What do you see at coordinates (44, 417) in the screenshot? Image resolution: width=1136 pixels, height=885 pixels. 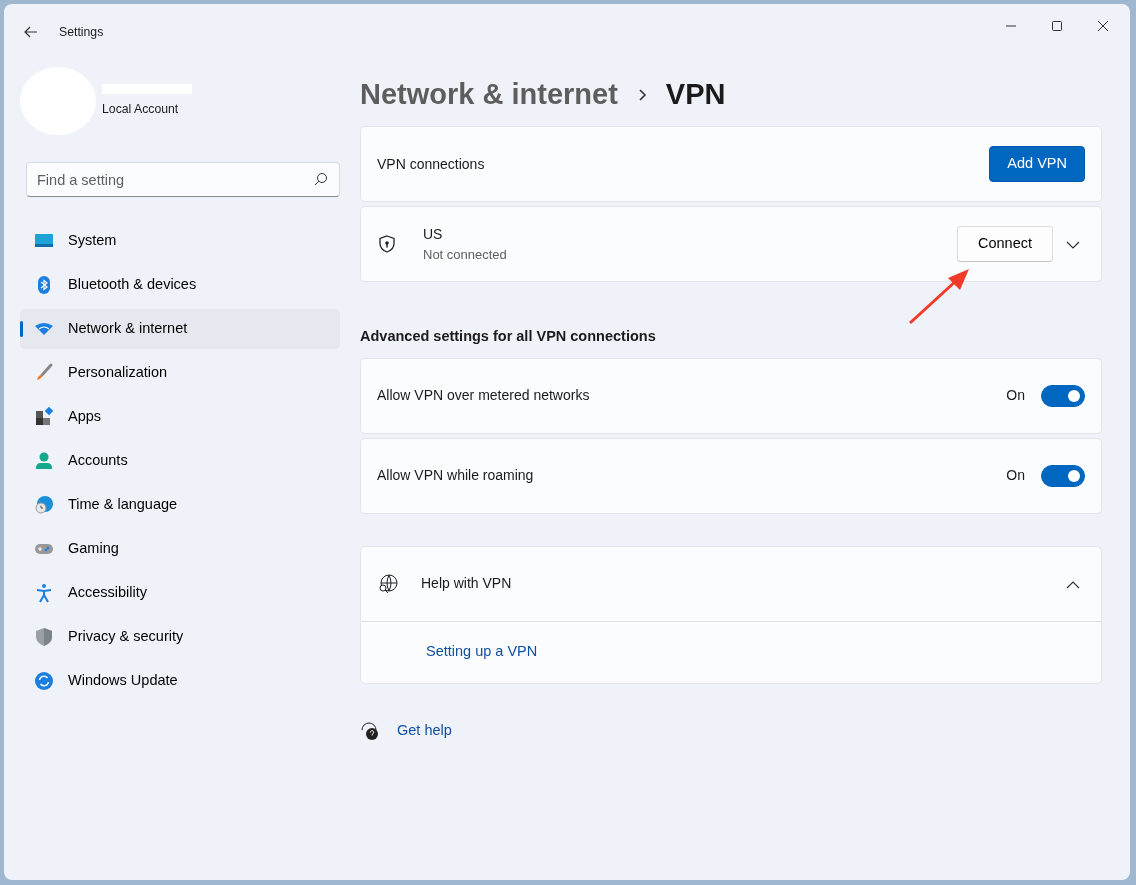 I see `apps-icon` at bounding box center [44, 417].